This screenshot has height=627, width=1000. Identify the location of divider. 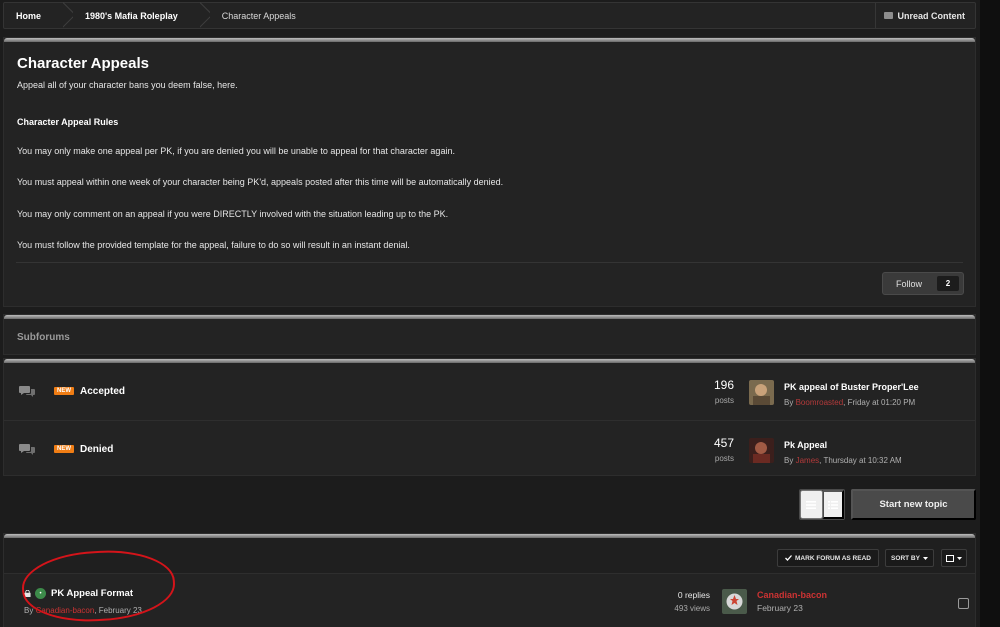
(489, 262).